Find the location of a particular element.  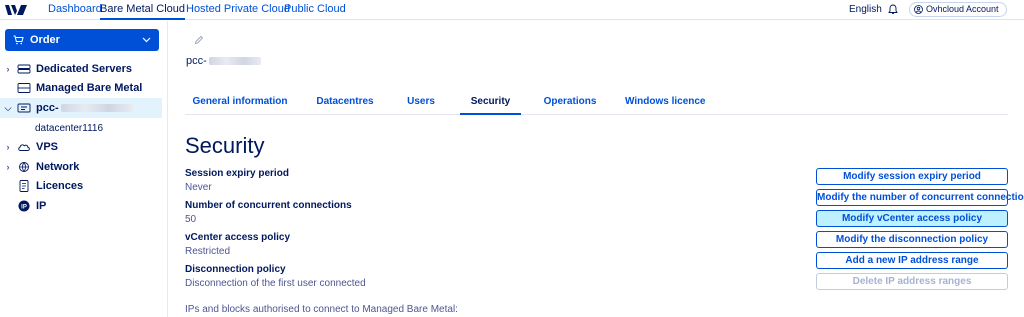

chevron-down-icon is located at coordinates (146, 40).